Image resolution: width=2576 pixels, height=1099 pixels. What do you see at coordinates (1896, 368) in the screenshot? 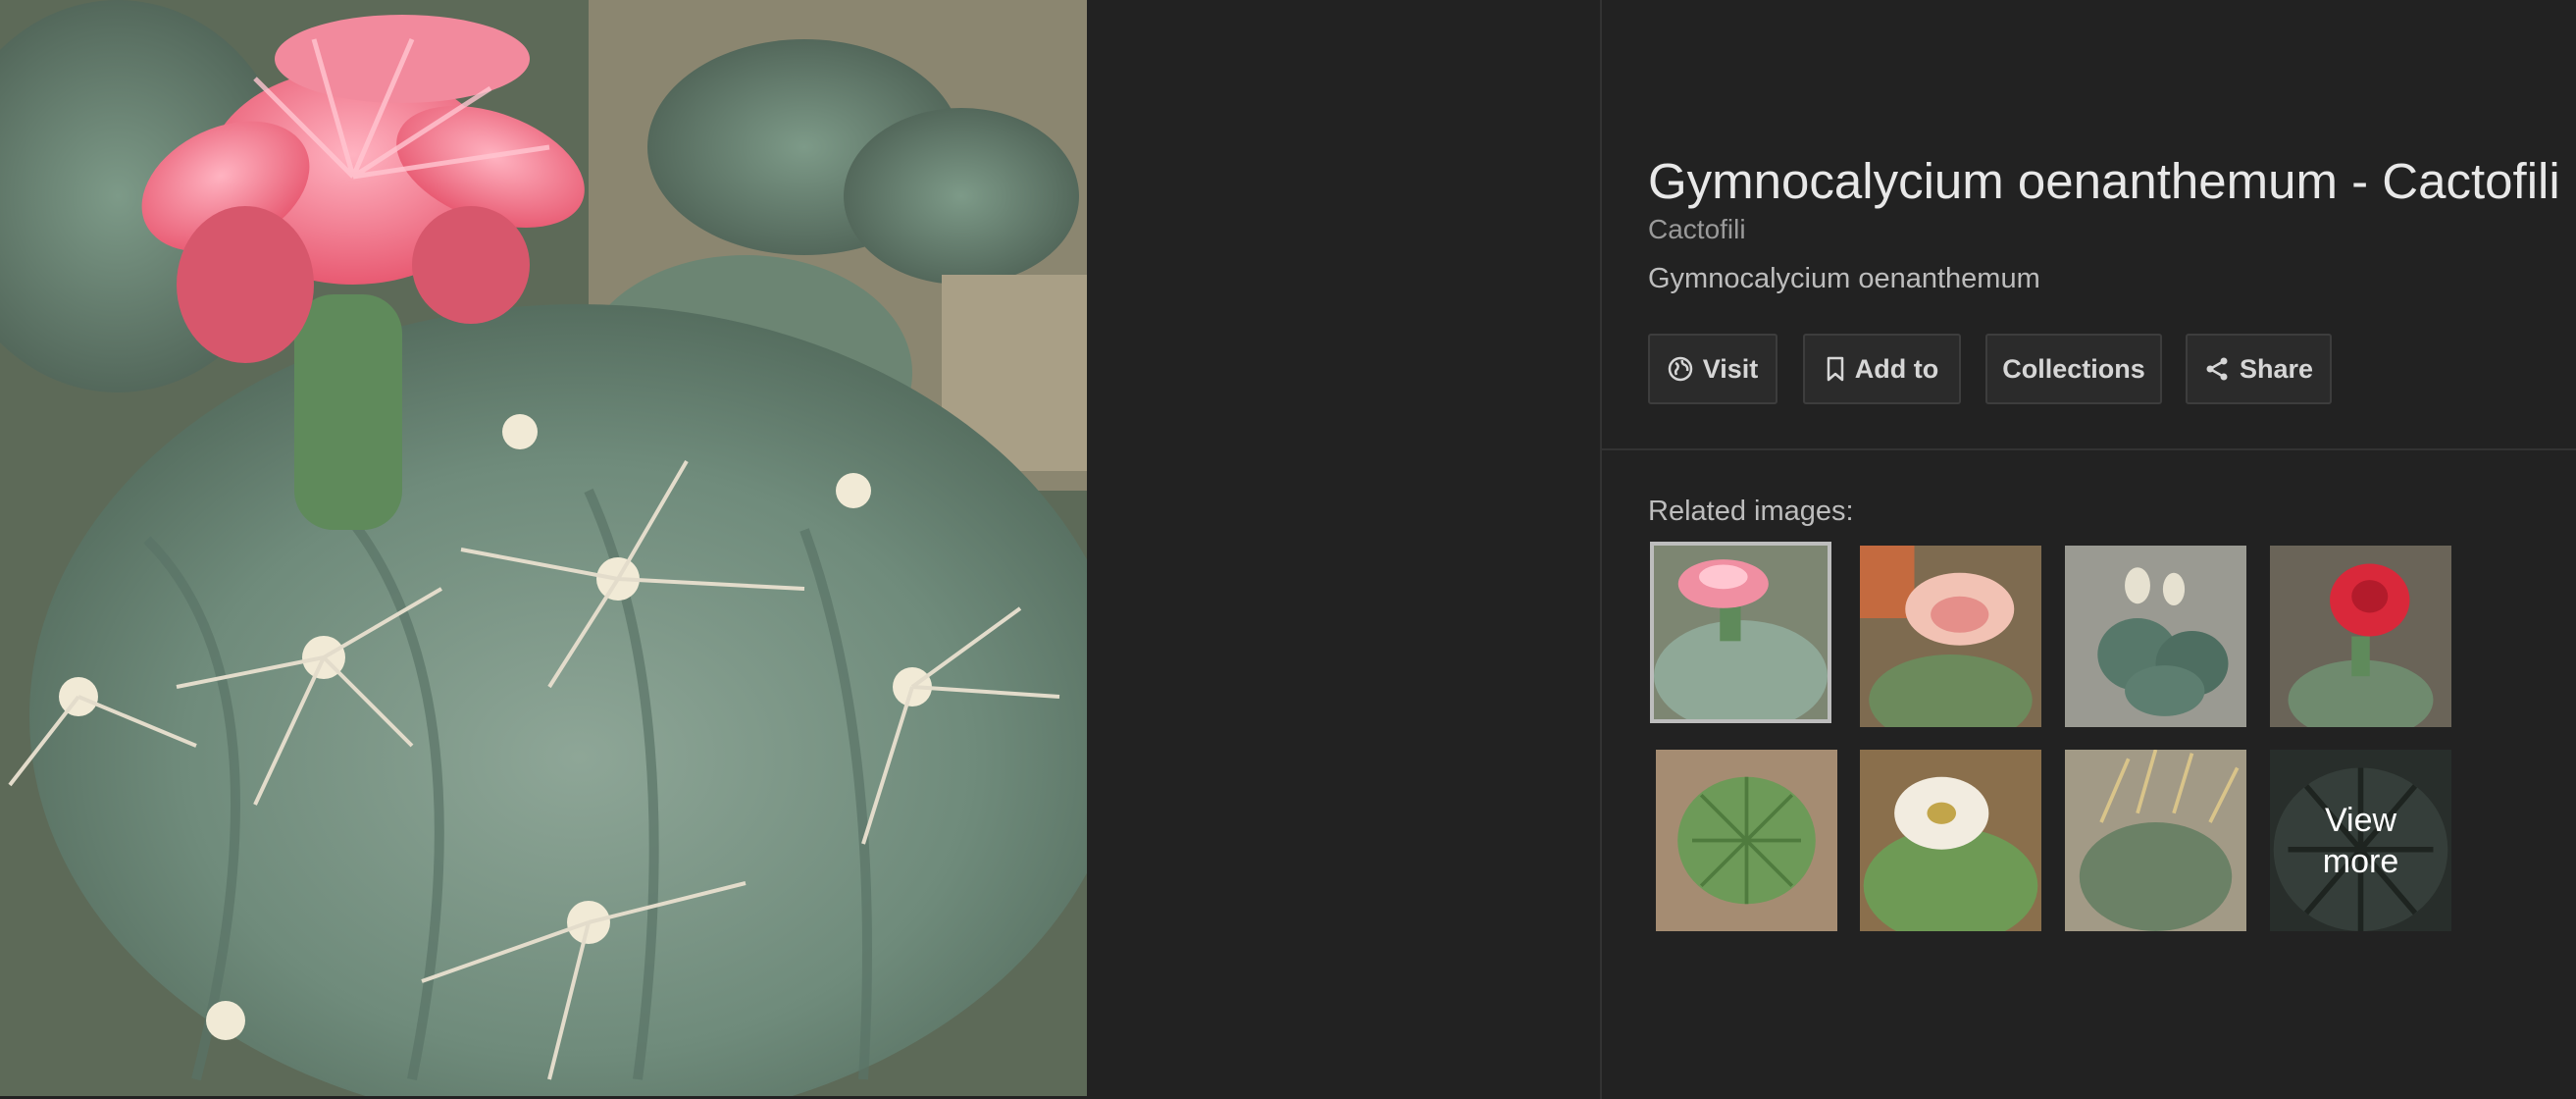
I see `add-to-button-label: Add to` at bounding box center [1896, 368].